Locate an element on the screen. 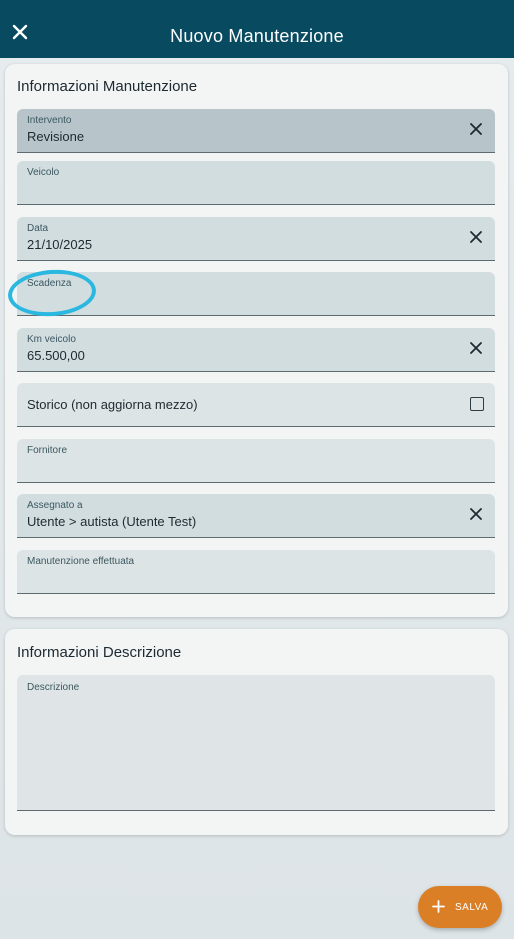 This screenshot has width=514, height=939. intervento-field: Intervento Revisione is located at coordinates (256, 131).